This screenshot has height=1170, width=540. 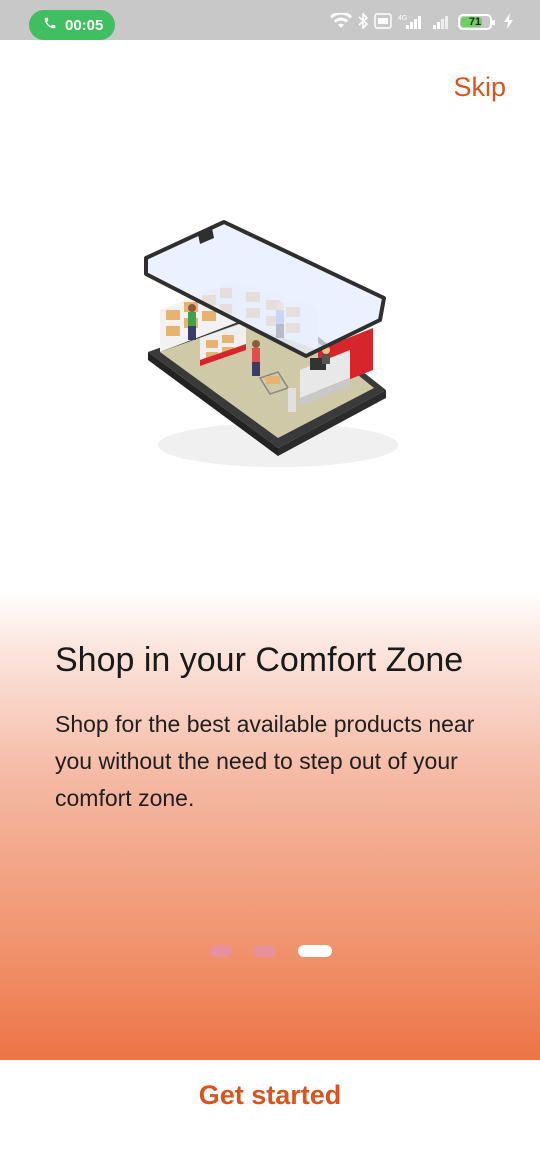 I want to click on network-badge: 4G, so click(x=402, y=18).